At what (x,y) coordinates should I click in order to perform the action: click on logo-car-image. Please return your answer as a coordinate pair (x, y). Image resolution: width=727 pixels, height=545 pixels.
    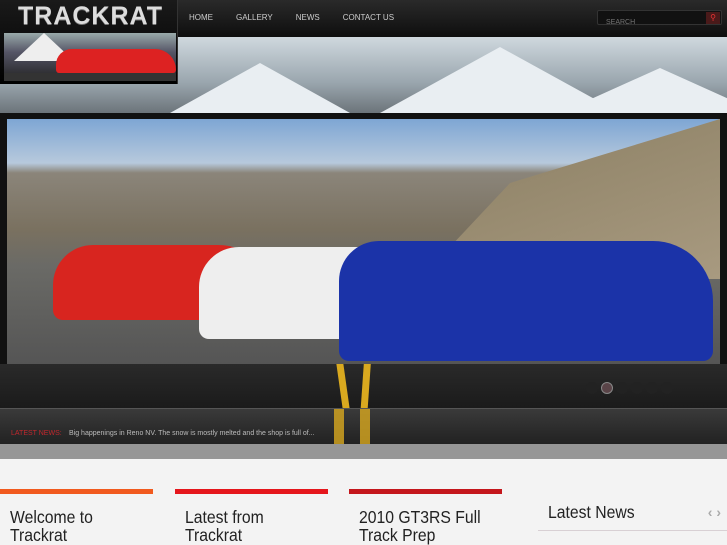
    Looking at the image, I should click on (90, 57).